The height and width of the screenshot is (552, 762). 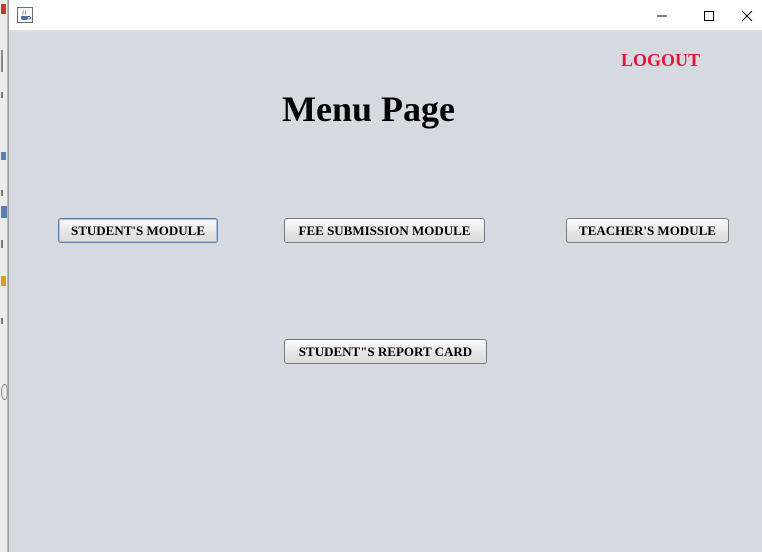 I want to click on fee-submission-module-button: FEE SUBMISSION MODULE, so click(x=384, y=230).